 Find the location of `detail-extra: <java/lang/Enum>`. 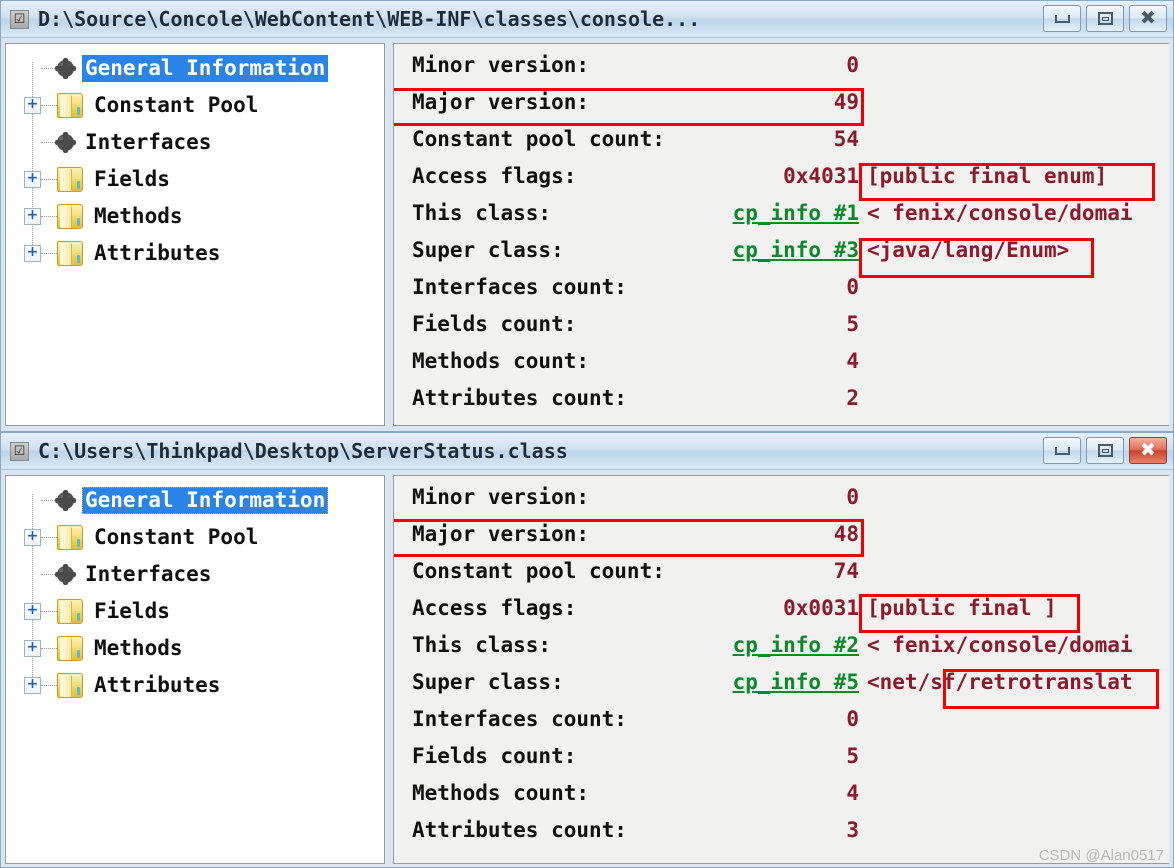

detail-extra: <java/lang/Enum> is located at coordinates (968, 249).